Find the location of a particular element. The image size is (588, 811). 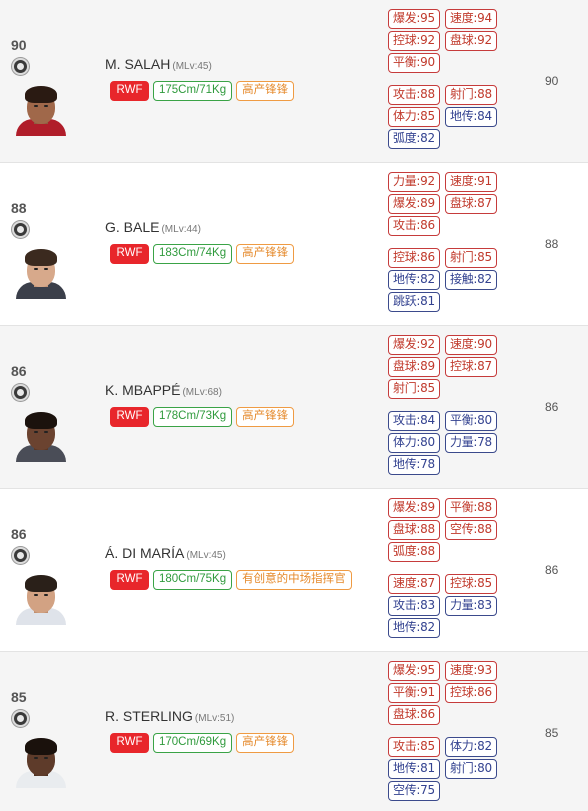

stat-badge: 控球:86 is located at coordinates (471, 693).